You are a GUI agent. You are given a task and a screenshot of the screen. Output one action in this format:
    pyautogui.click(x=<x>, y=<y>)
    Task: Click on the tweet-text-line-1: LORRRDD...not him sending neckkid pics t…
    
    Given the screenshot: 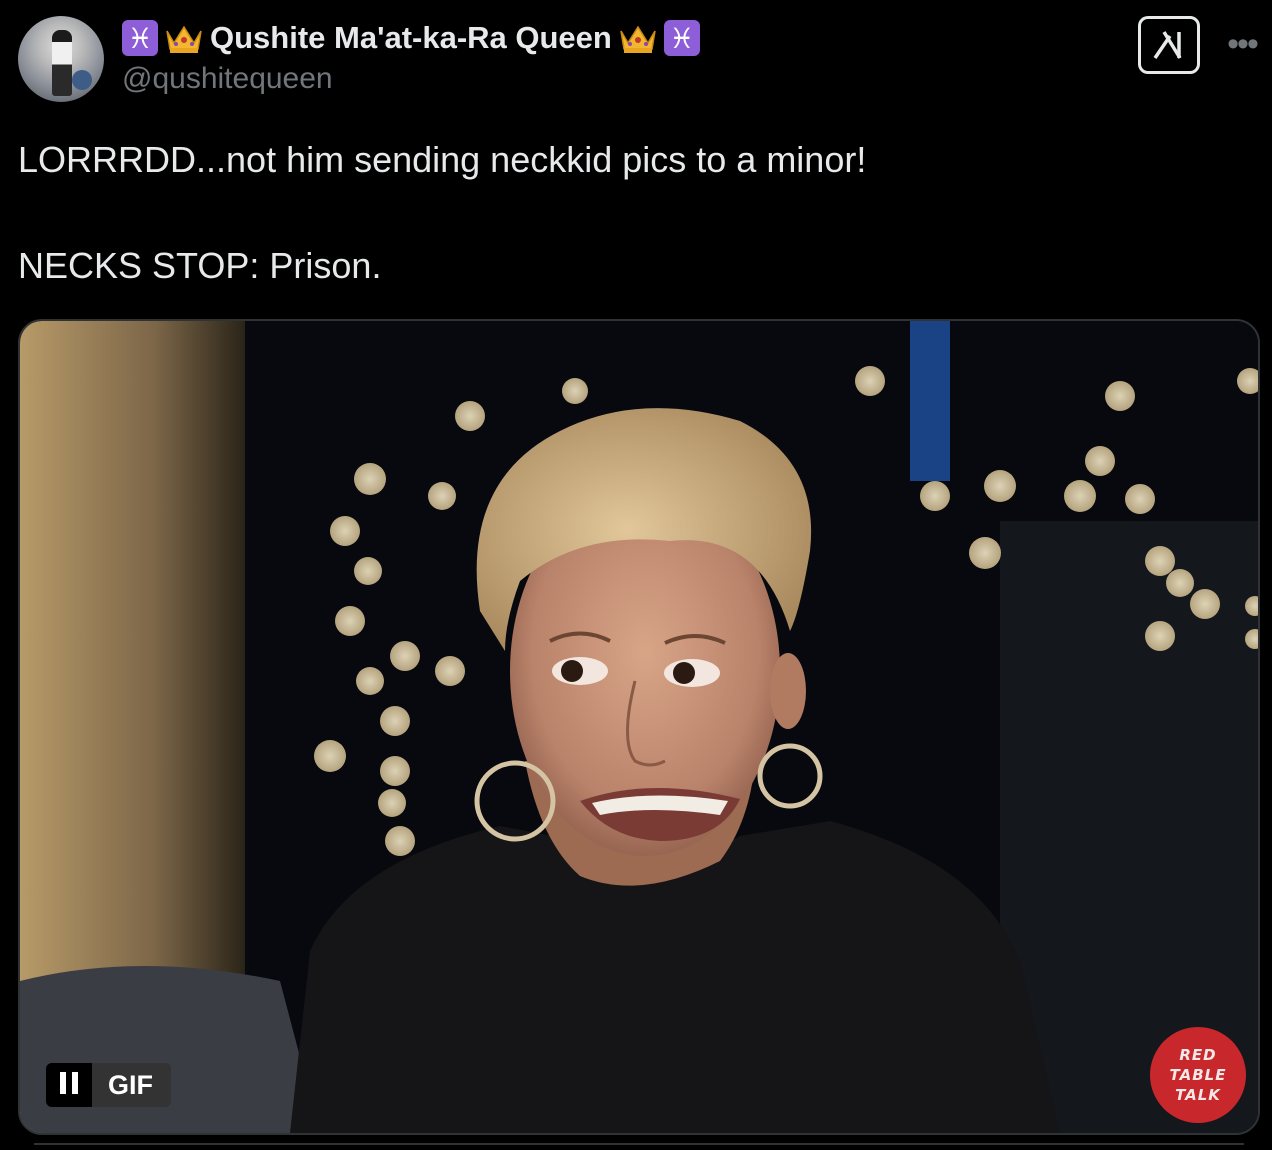 What is the action you would take?
    pyautogui.click(x=442, y=159)
    